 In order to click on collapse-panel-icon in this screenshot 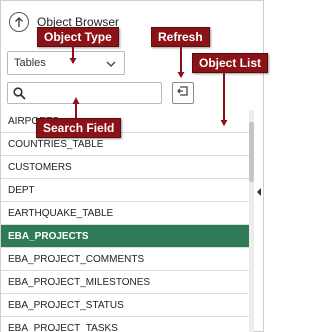, I will do `click(259, 189)`.